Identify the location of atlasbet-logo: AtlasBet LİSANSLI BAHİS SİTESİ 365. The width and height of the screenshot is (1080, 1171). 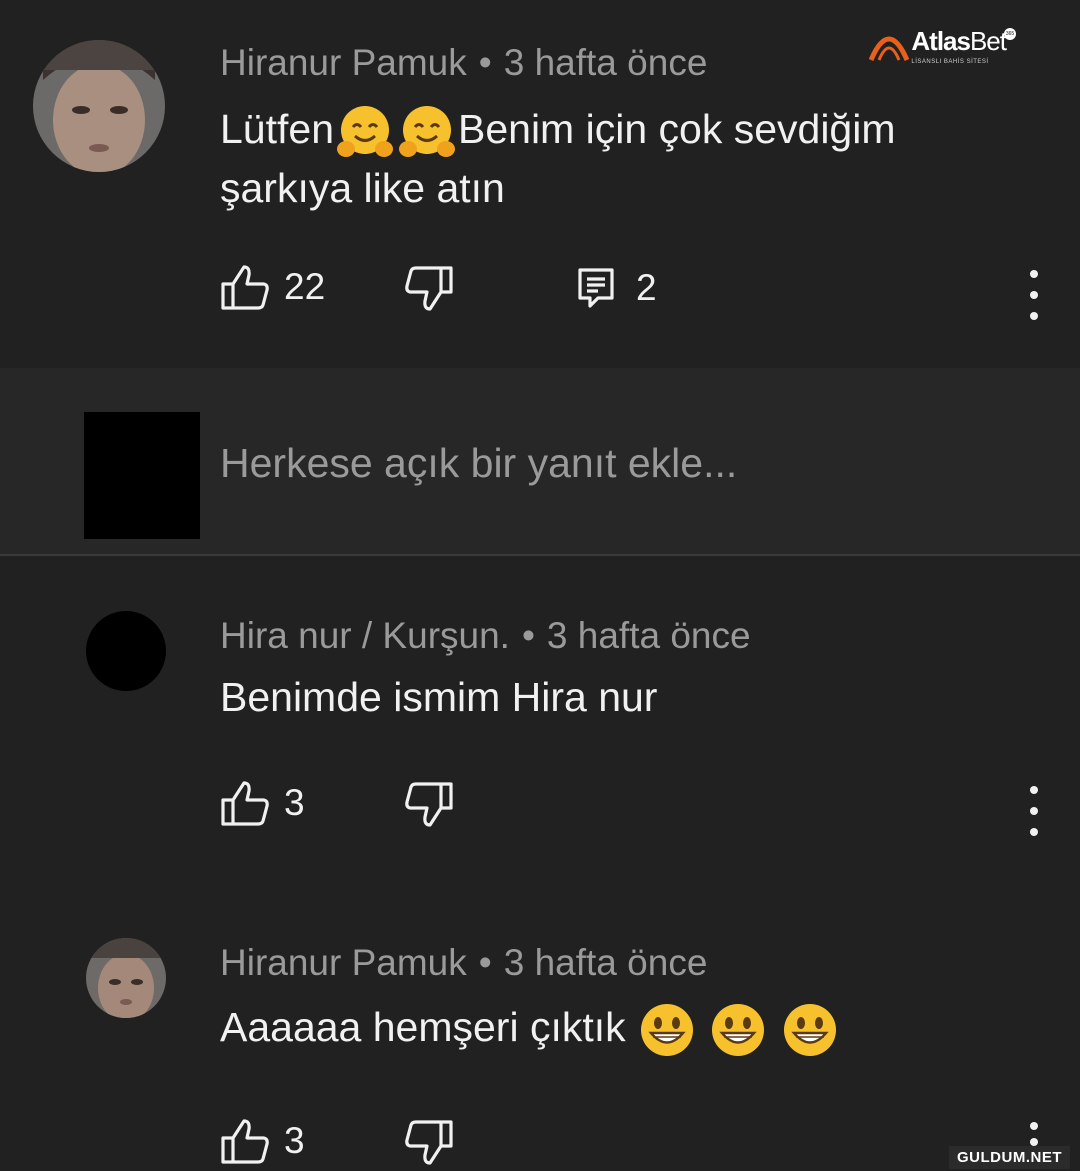
(942, 45).